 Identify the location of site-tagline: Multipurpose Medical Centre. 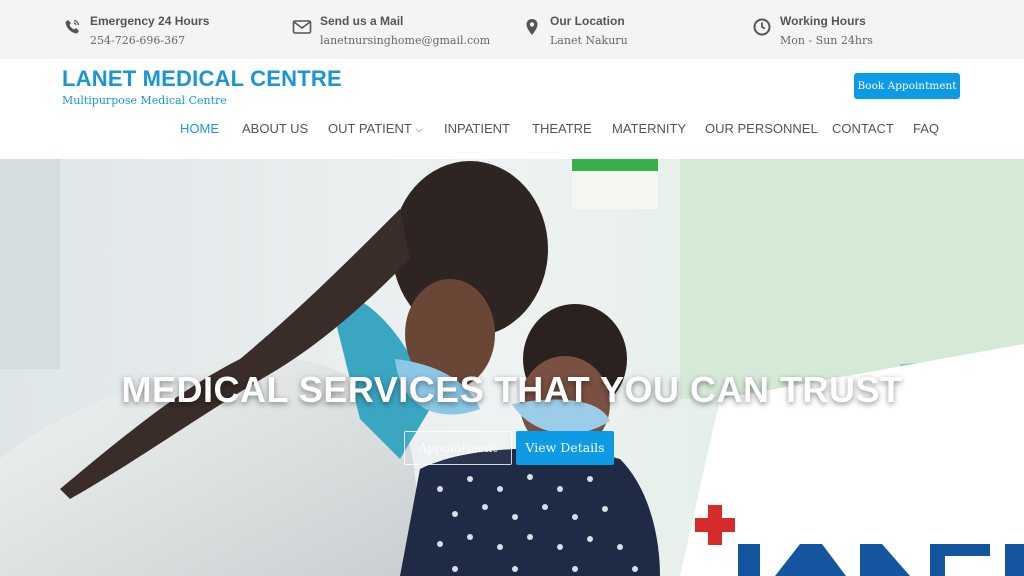
(144, 100).